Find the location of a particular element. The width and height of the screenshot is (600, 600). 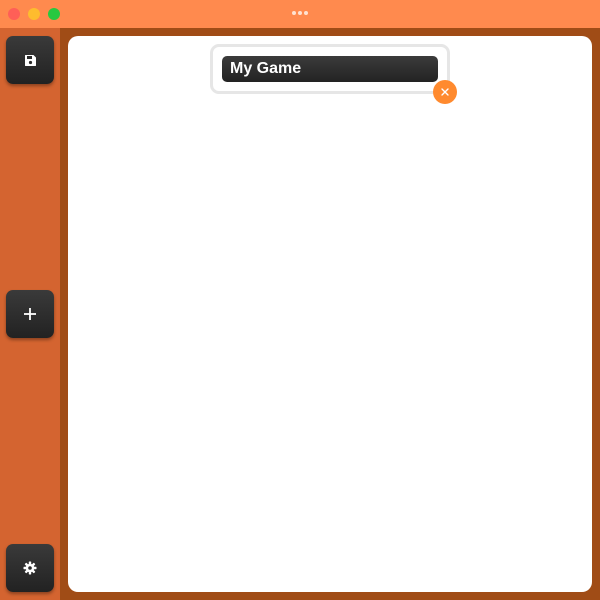

close-x-icon is located at coordinates (445, 92).